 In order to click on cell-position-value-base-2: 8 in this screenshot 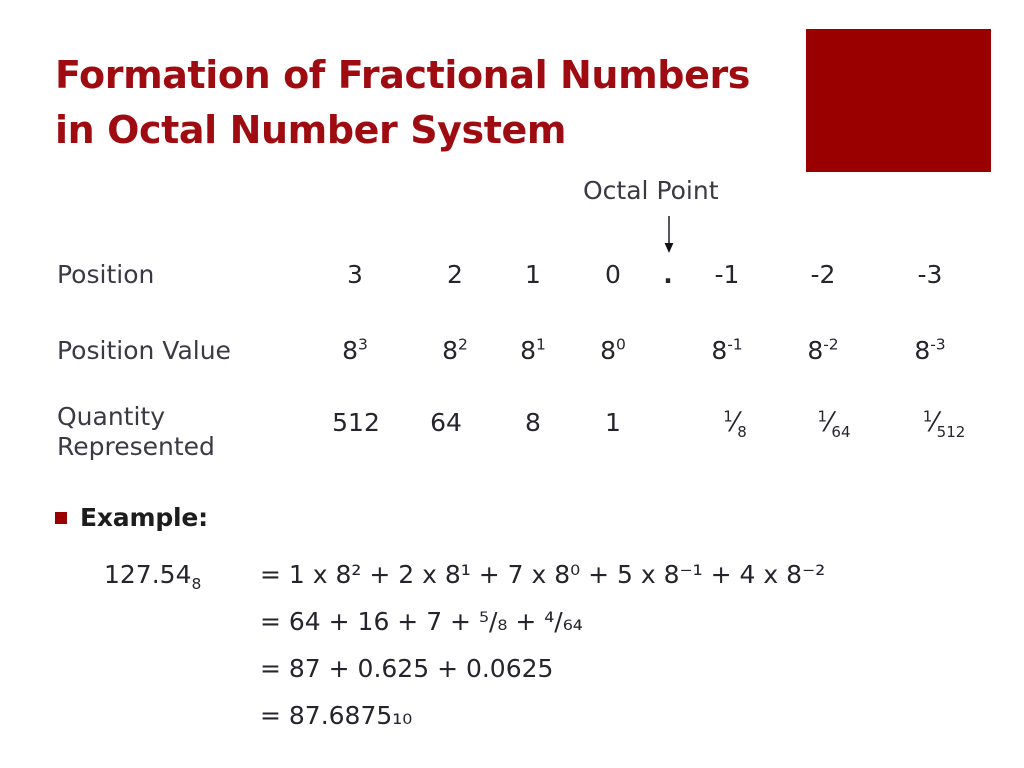, I will do `click(528, 350)`.